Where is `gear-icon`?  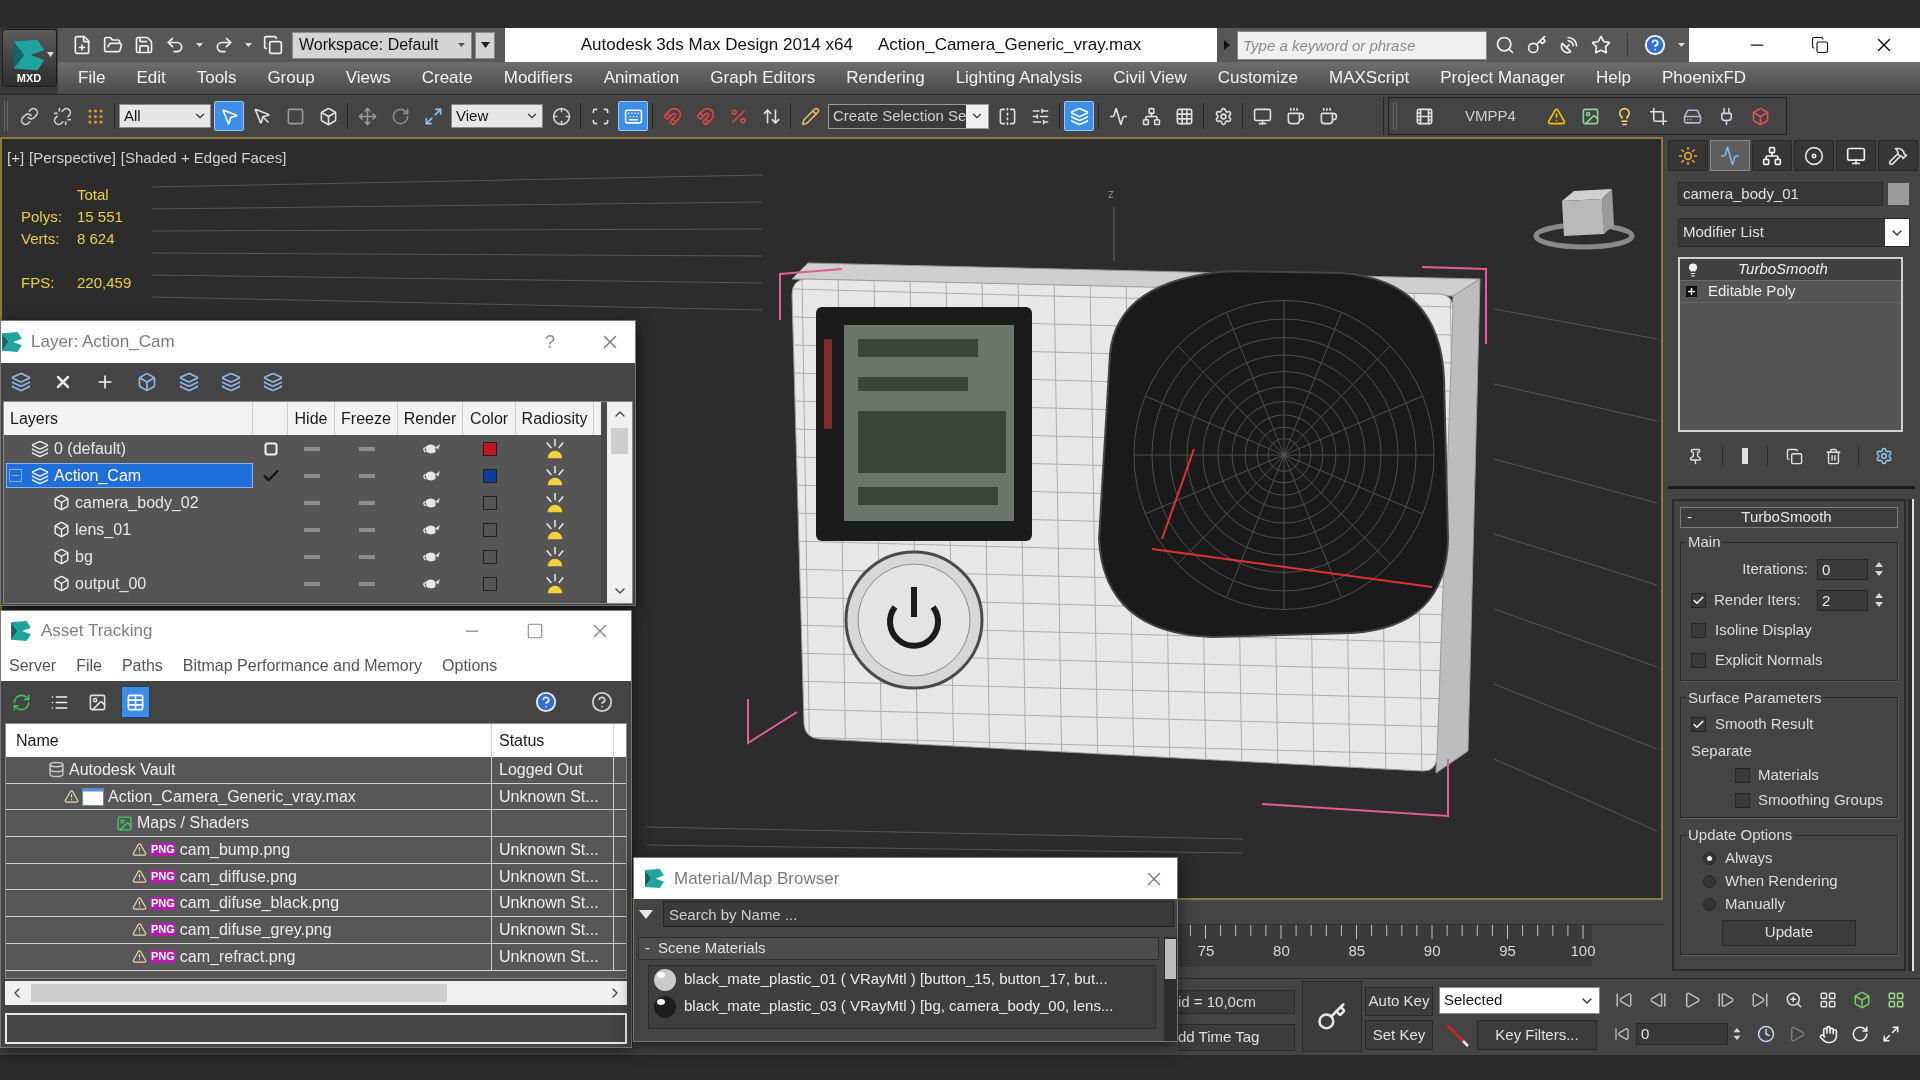 gear-icon is located at coordinates (1884, 456).